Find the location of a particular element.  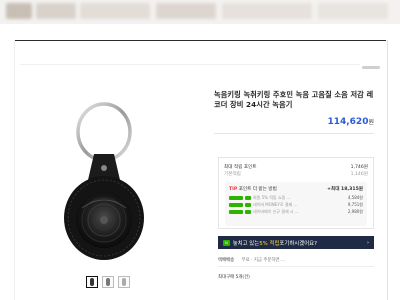

promo-suffix: 포기하시겠어요? is located at coordinates (298, 243).